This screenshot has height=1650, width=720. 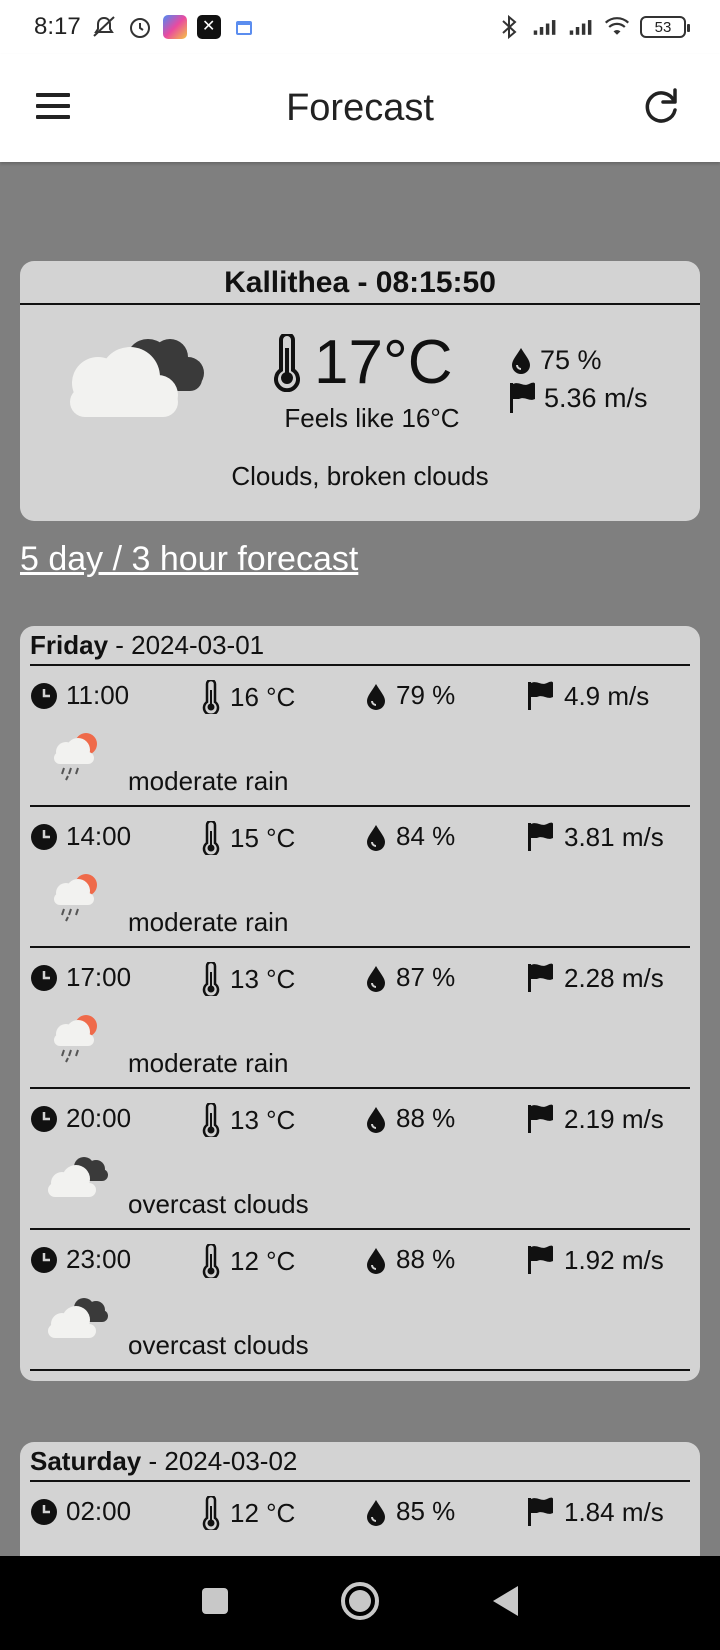 I want to click on day-name: Saturday, so click(x=86, y=1461).